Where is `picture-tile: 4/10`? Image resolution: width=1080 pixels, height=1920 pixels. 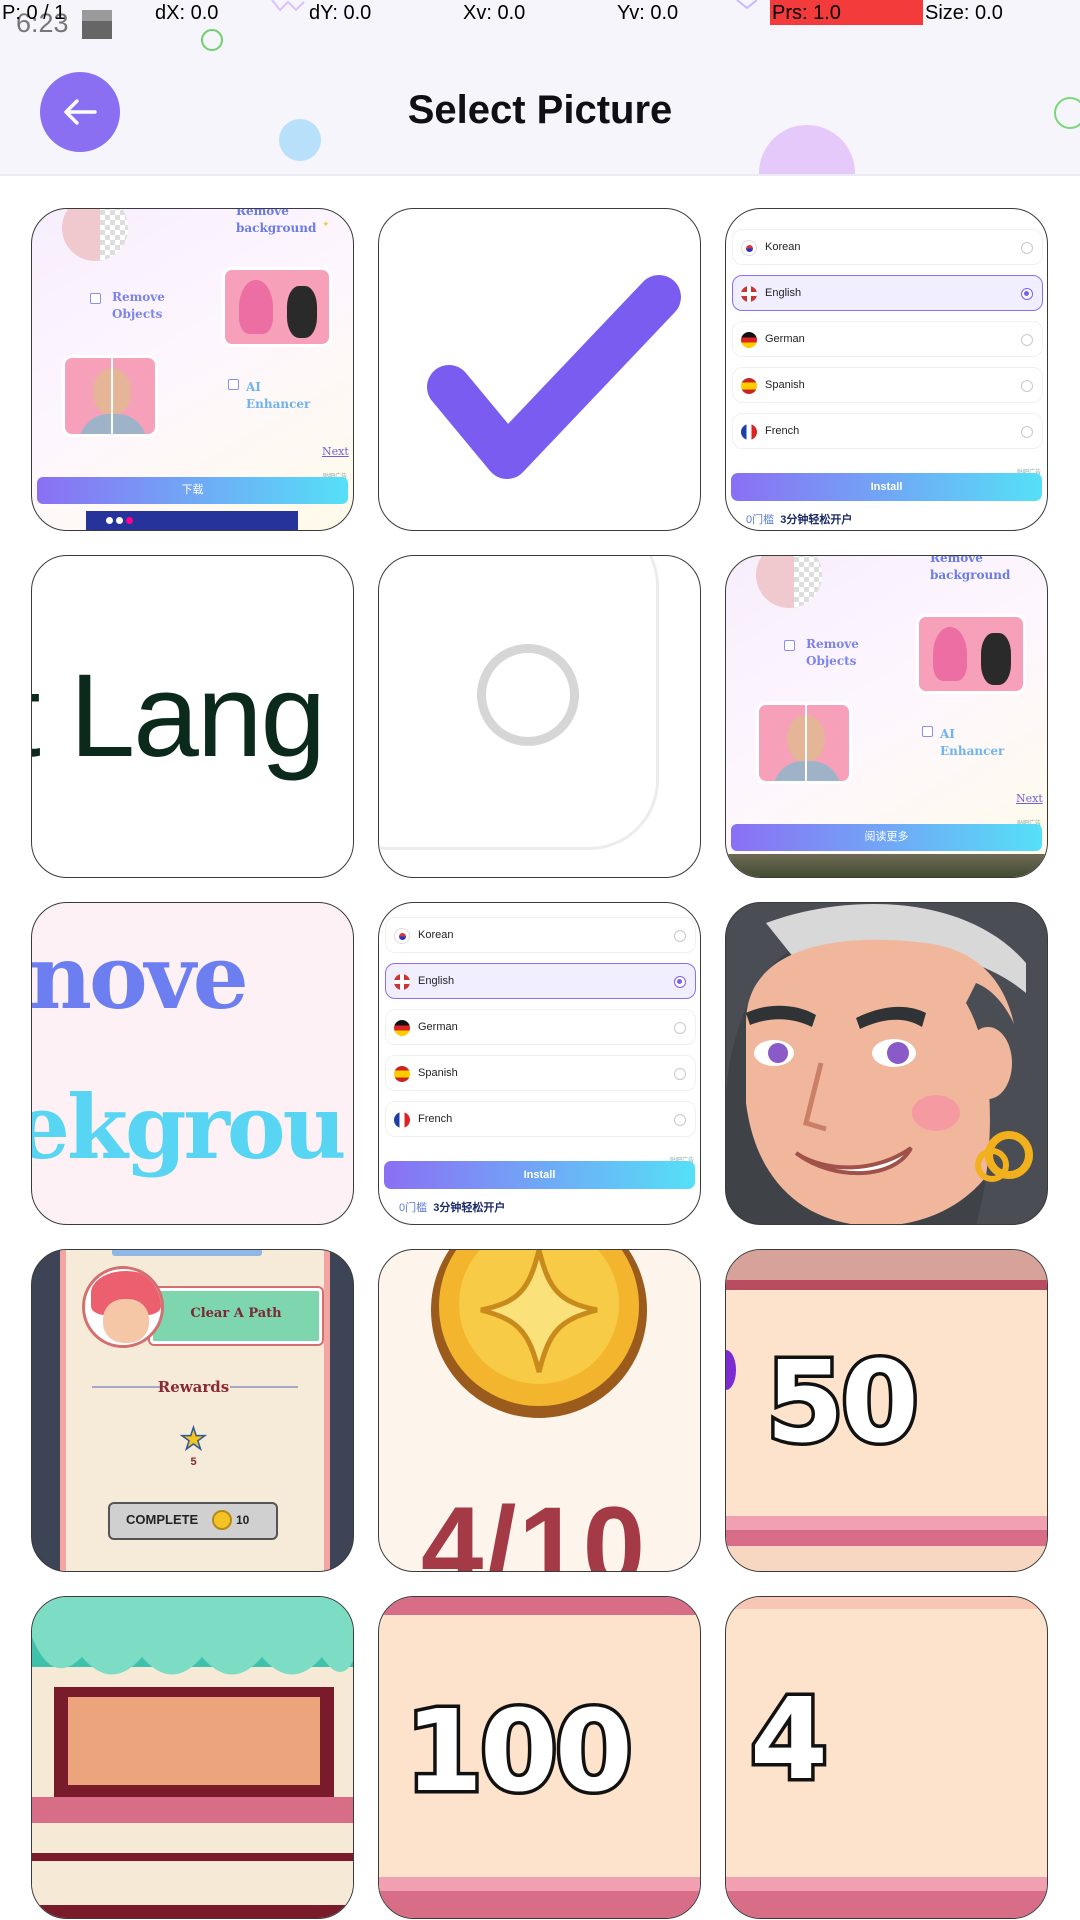
picture-tile: 4/10 is located at coordinates (539, 1410).